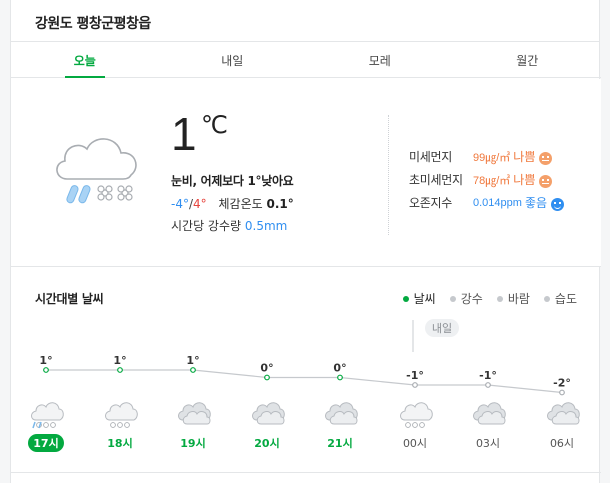 The height and width of the screenshot is (483, 610). What do you see at coordinates (93, 24) in the screenshot?
I see `location-name: 강원도 평창군평창읍` at bounding box center [93, 24].